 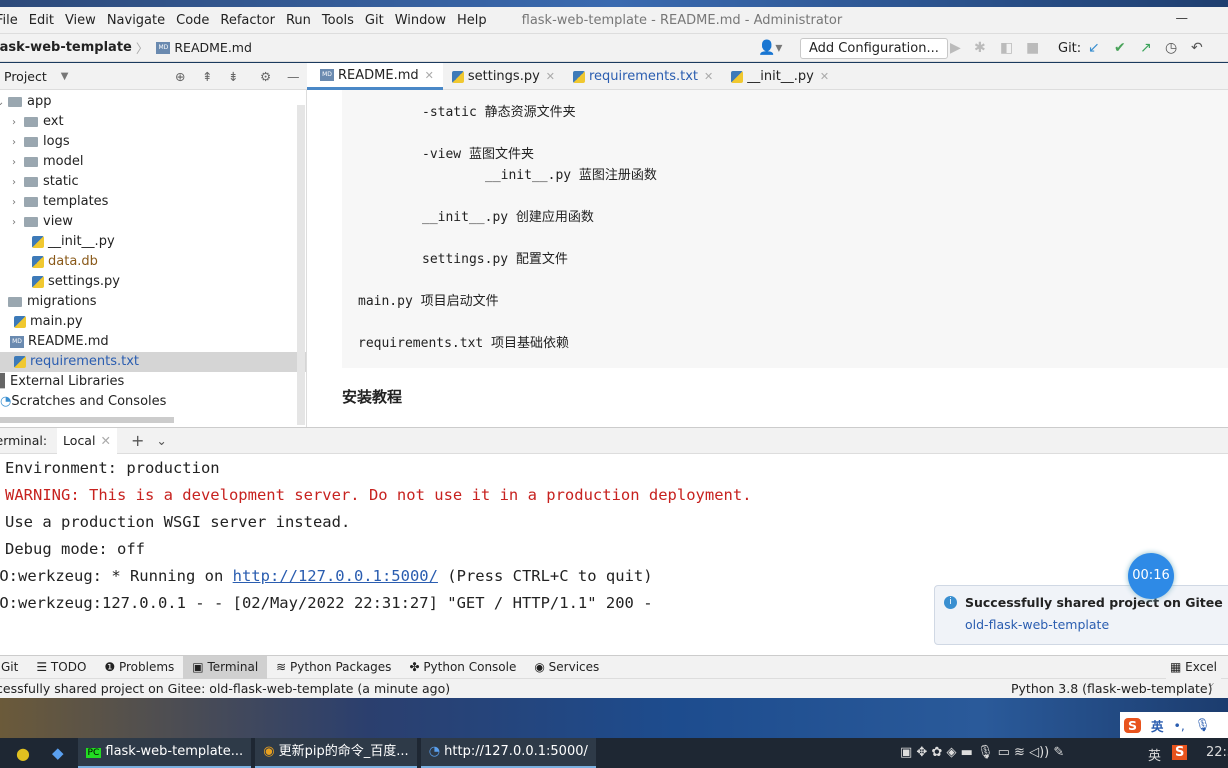 I want to click on menu-help: Help, so click(x=472, y=20).